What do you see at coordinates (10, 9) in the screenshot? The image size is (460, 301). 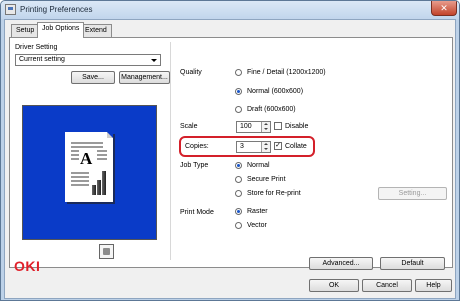 I see `printer-icon` at bounding box center [10, 9].